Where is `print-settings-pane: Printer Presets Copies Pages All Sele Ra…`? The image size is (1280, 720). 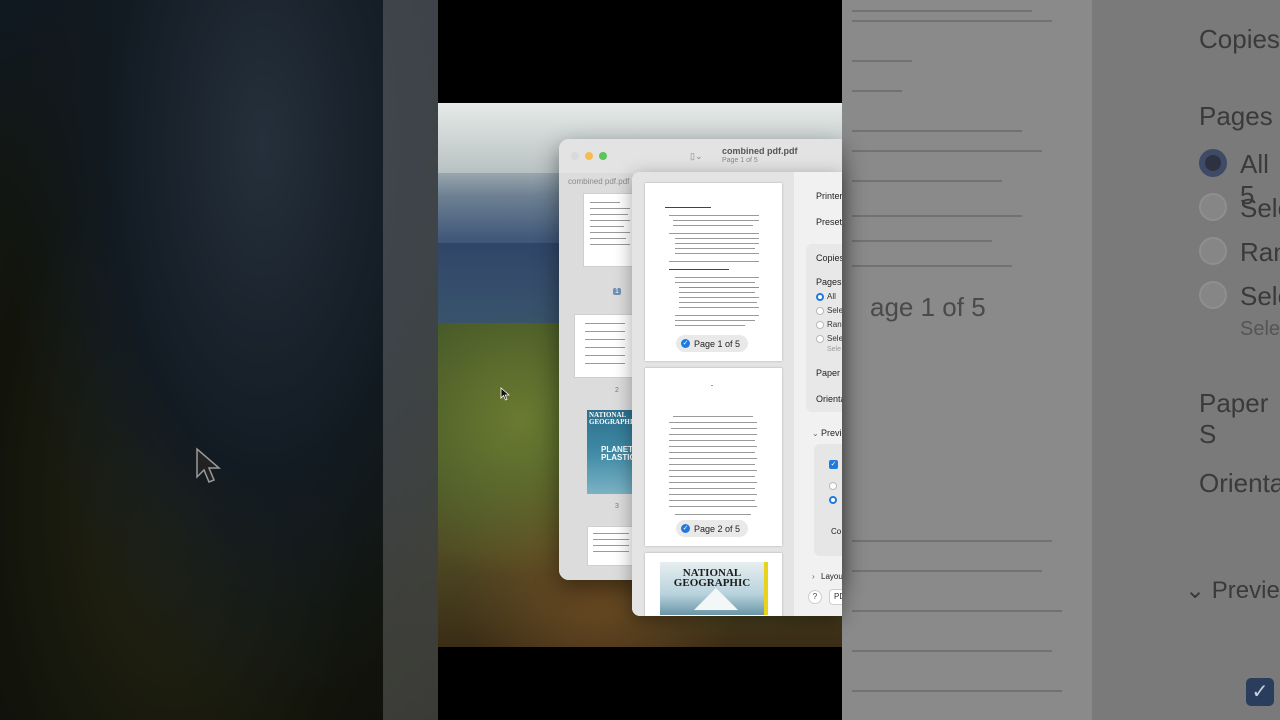 print-settings-pane: Printer Presets Copies Pages All Sele Ra… is located at coordinates (818, 394).